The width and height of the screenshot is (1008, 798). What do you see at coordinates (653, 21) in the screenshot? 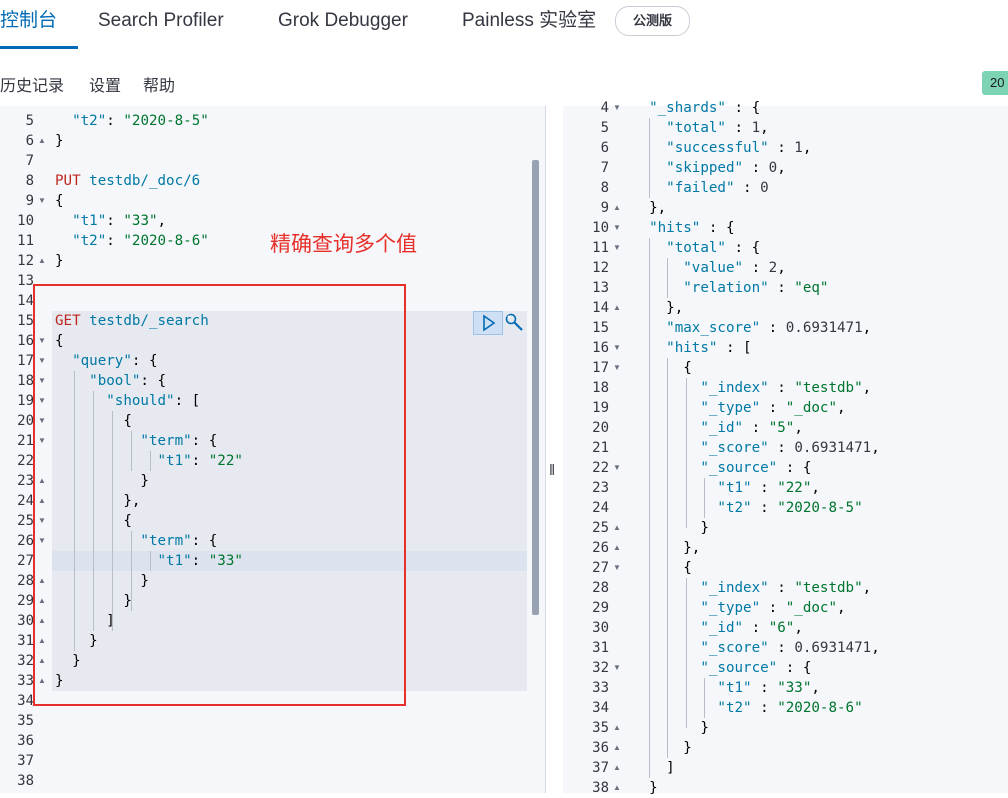
I see `beta-badge: 公测版` at bounding box center [653, 21].